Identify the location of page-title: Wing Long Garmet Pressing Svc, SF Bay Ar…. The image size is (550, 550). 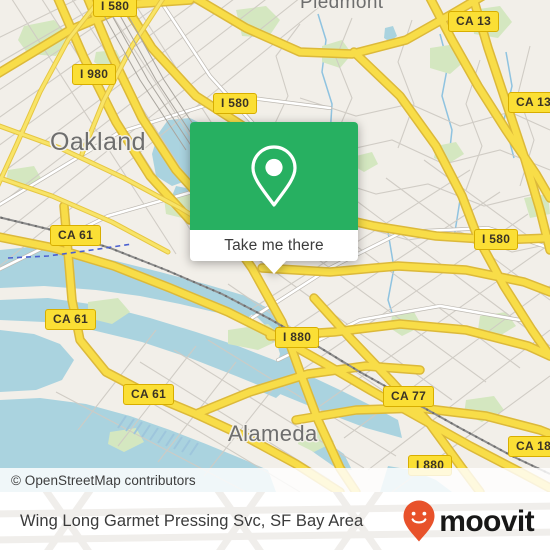
(191, 521).